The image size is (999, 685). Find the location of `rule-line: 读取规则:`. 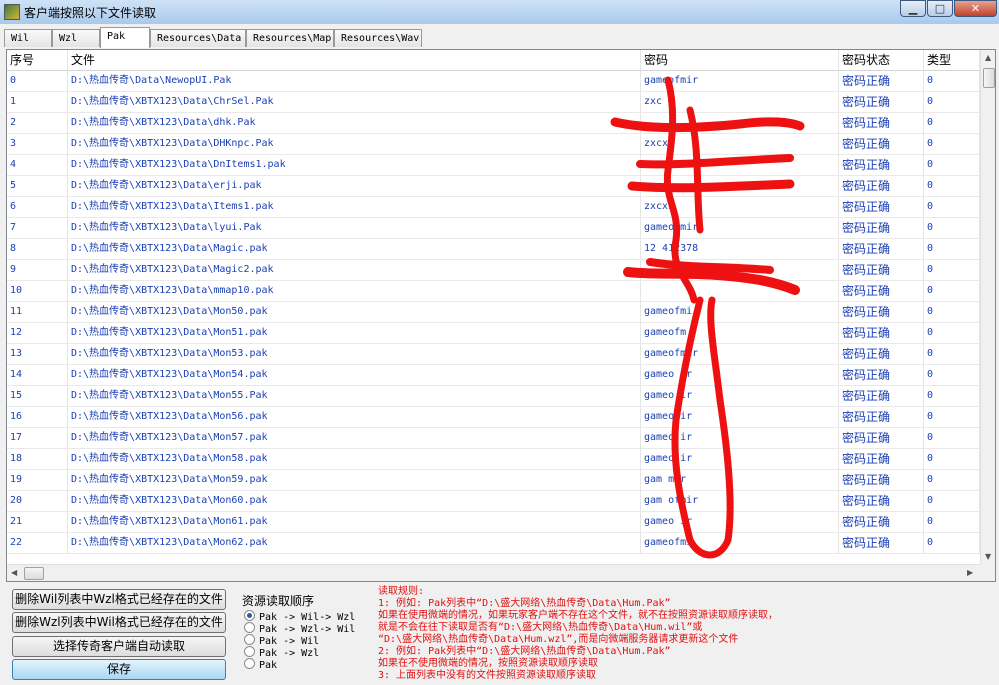

rule-line: 读取规则: is located at coordinates (401, 591).